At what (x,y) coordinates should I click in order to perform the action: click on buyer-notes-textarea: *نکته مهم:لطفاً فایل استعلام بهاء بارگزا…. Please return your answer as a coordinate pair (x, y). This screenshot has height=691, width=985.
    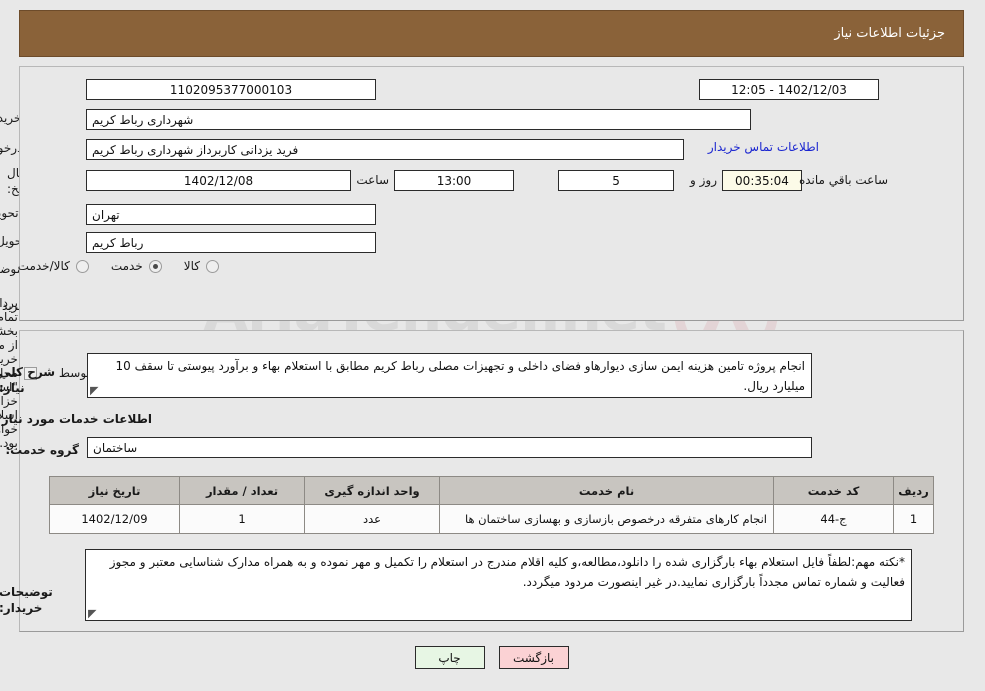
    Looking at the image, I should click on (499, 585).